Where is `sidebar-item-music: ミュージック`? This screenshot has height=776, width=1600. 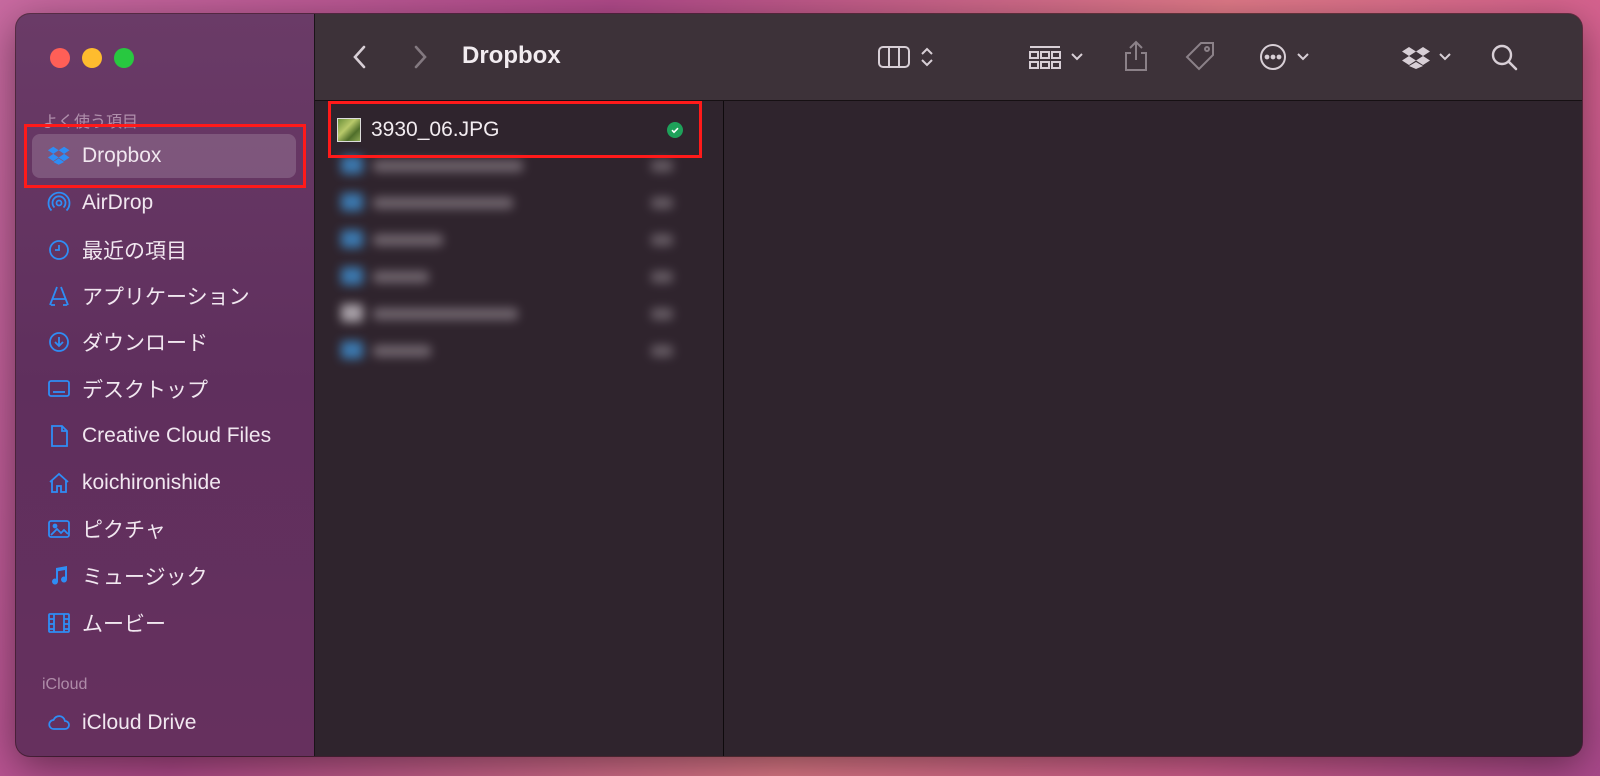 sidebar-item-music: ミュージック is located at coordinates (164, 576).